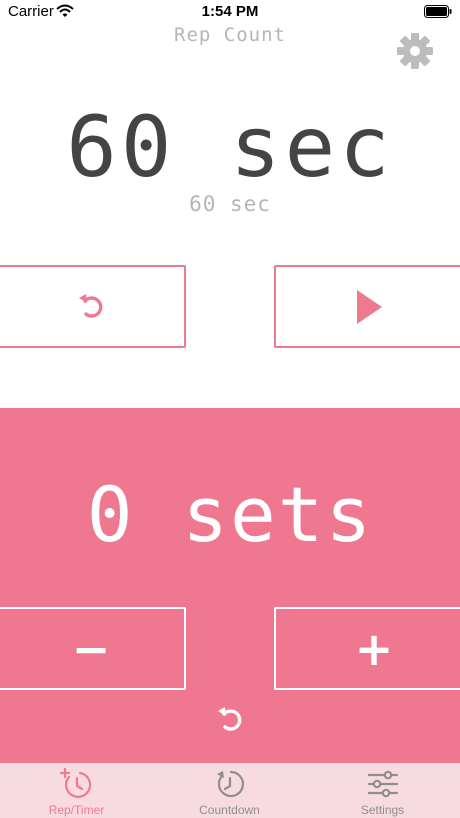 The image size is (460, 818). I want to click on status-bar: Carrier 1:54 PM, so click(230, 12).